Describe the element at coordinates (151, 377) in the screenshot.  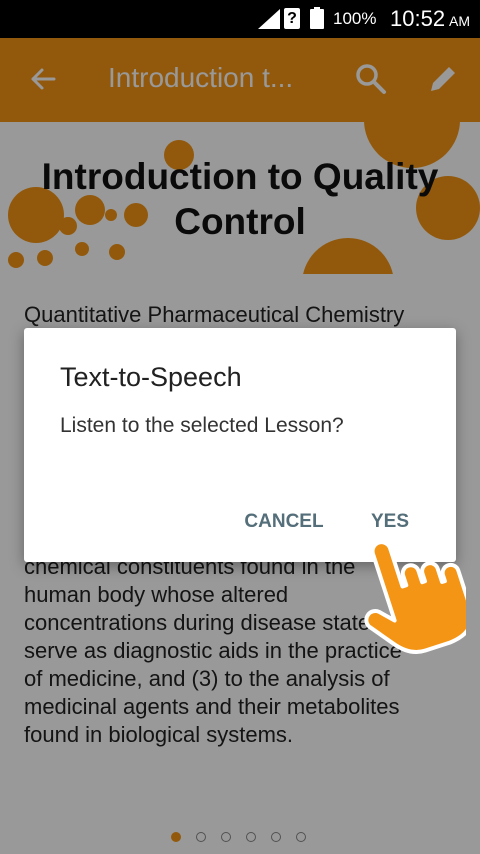
I see `dialog-title: Text-to-Speech` at that location.